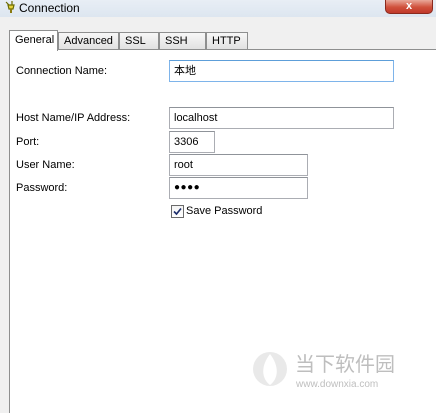  What do you see at coordinates (49, 8) in the screenshot?
I see `window-title: Connection` at bounding box center [49, 8].